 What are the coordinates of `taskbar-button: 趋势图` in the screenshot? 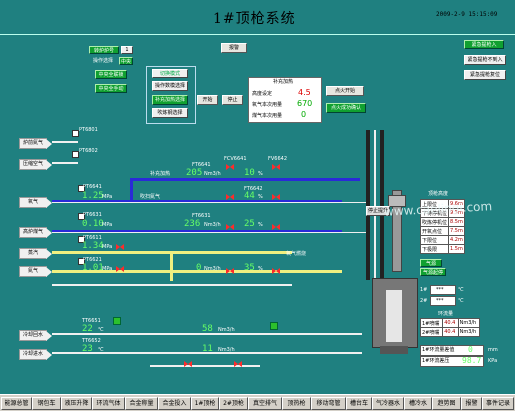 It's located at (446, 403).